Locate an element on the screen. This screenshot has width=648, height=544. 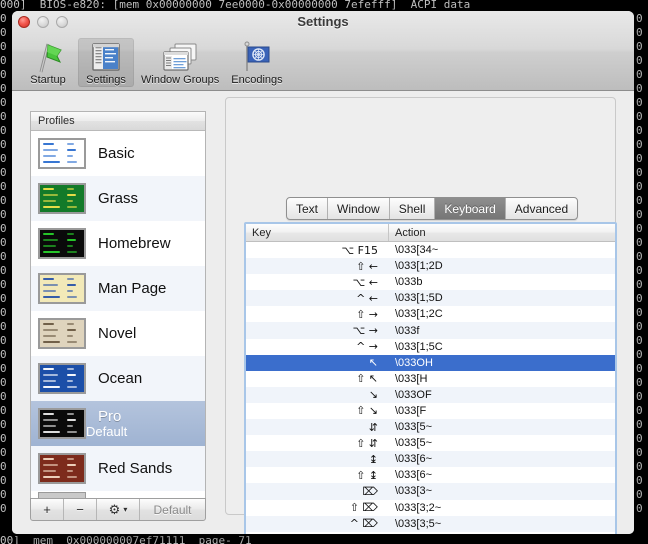
set-default-profile-button: Default is located at coordinates (172, 509).